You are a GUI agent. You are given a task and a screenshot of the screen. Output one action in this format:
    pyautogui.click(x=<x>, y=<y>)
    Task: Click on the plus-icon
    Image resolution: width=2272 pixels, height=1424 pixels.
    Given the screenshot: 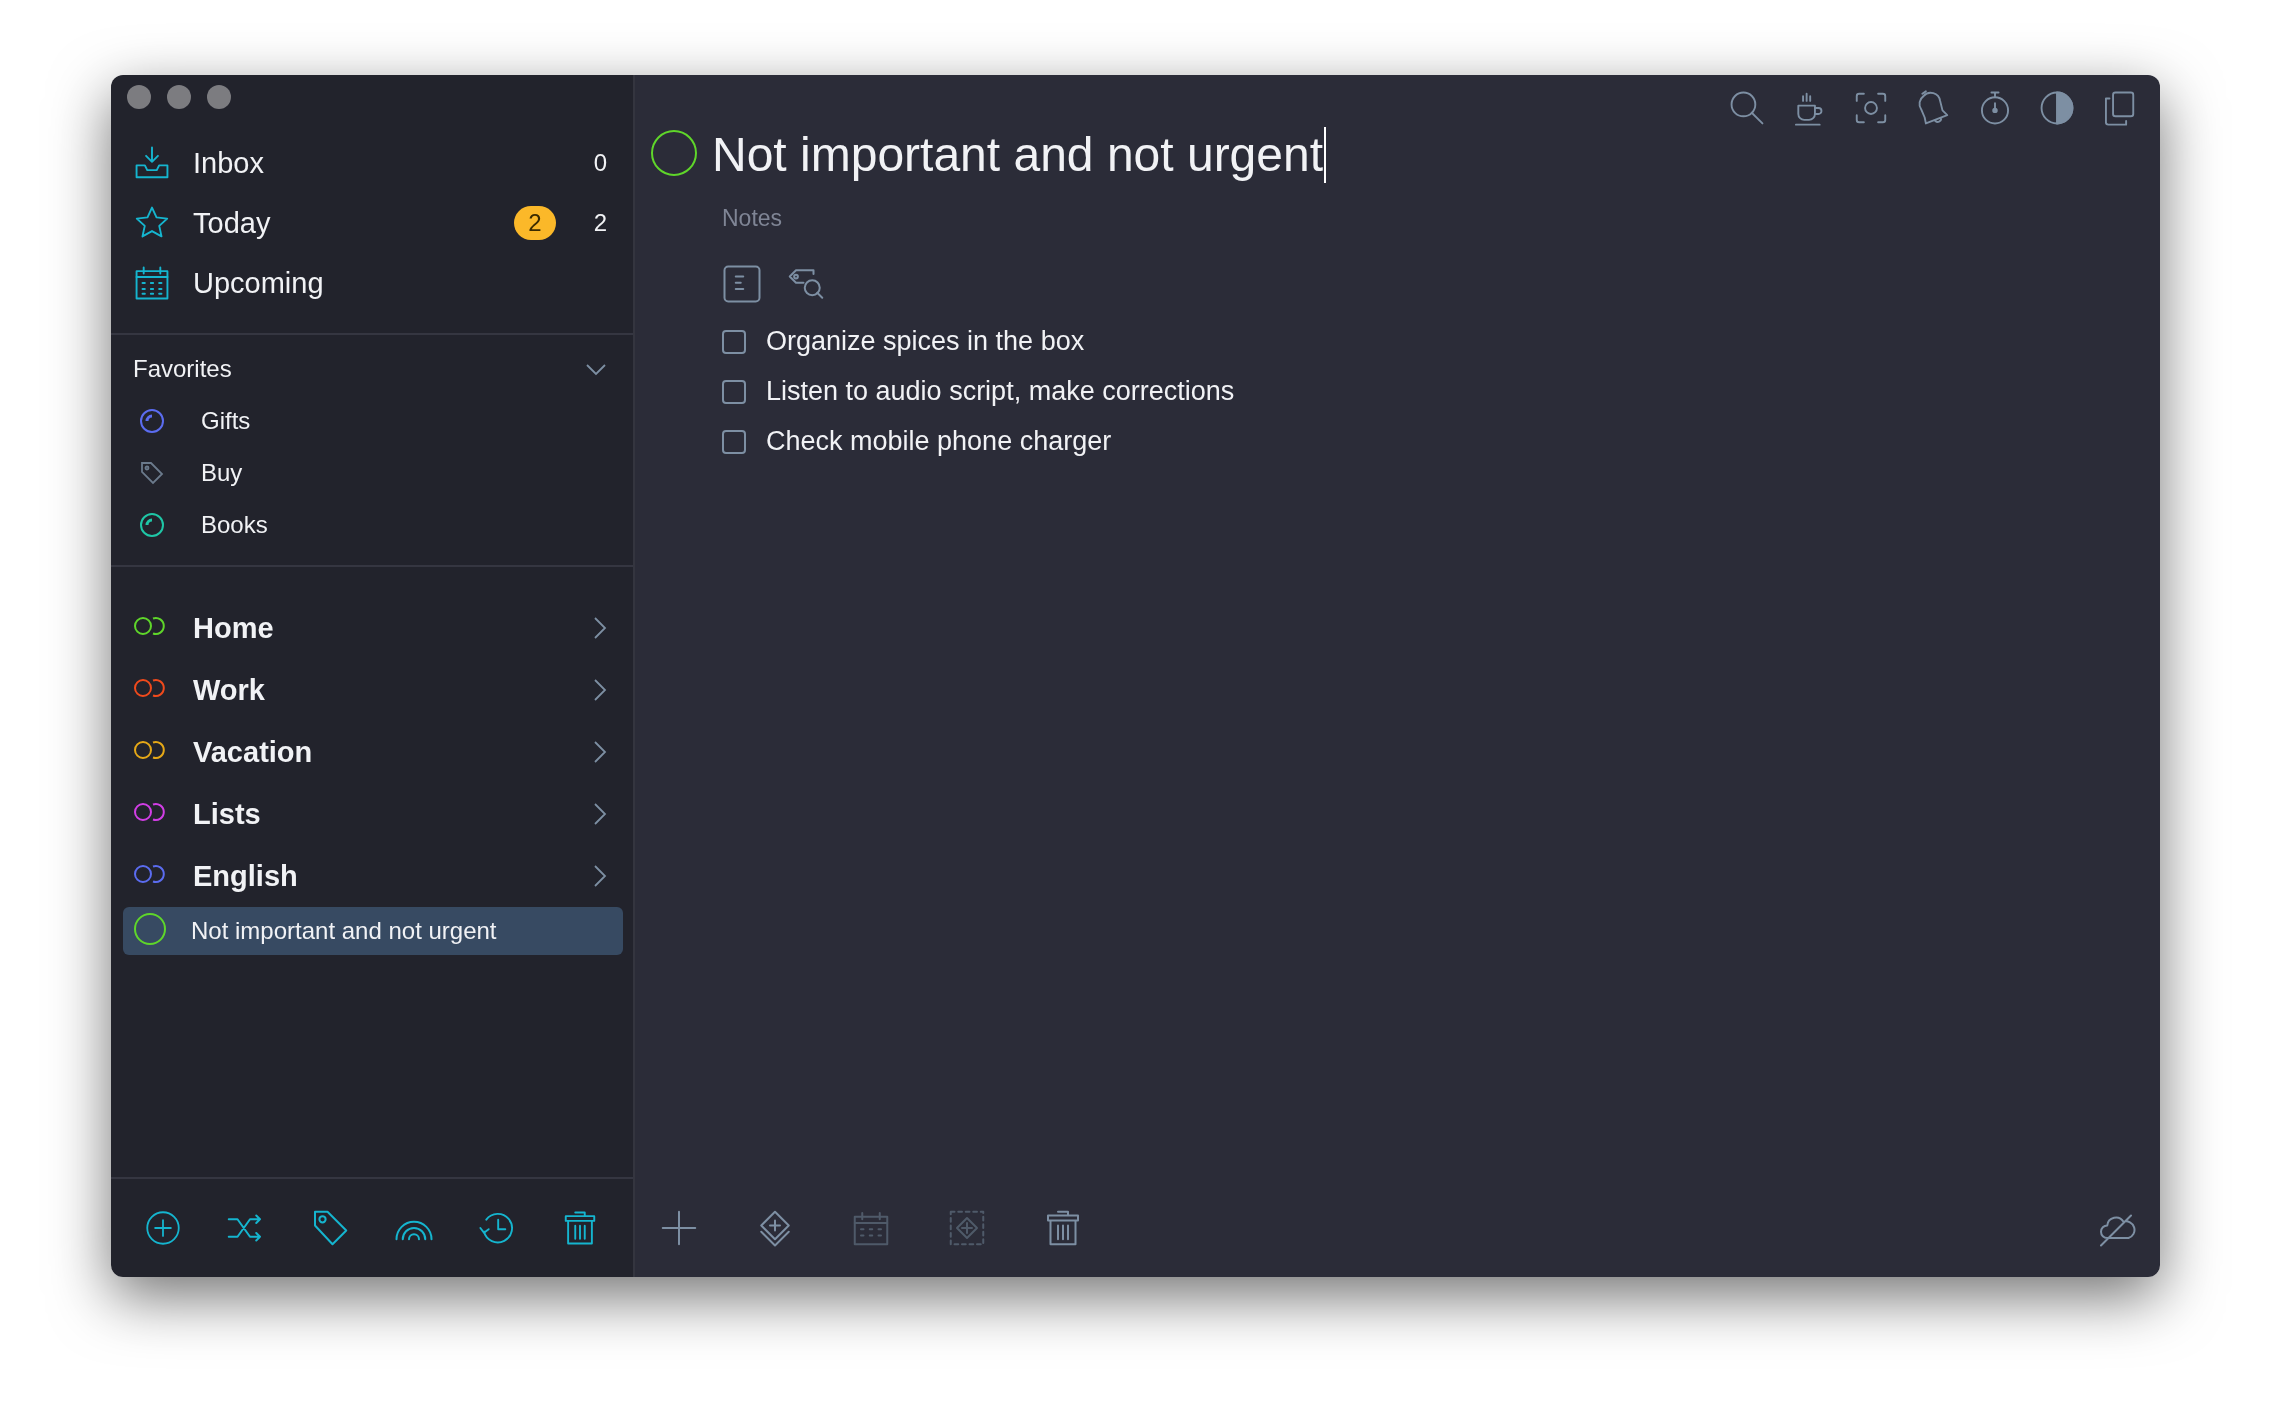 What is the action you would take?
    pyautogui.click(x=679, y=1228)
    